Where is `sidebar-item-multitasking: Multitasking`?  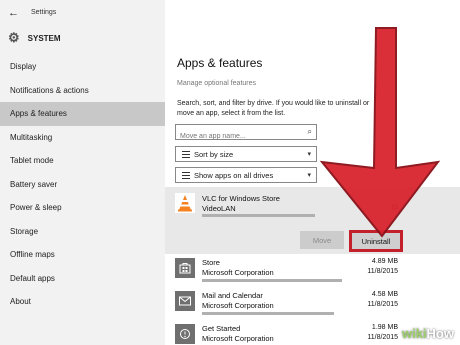
sidebar-item-multitasking: Multitasking is located at coordinates (82, 138).